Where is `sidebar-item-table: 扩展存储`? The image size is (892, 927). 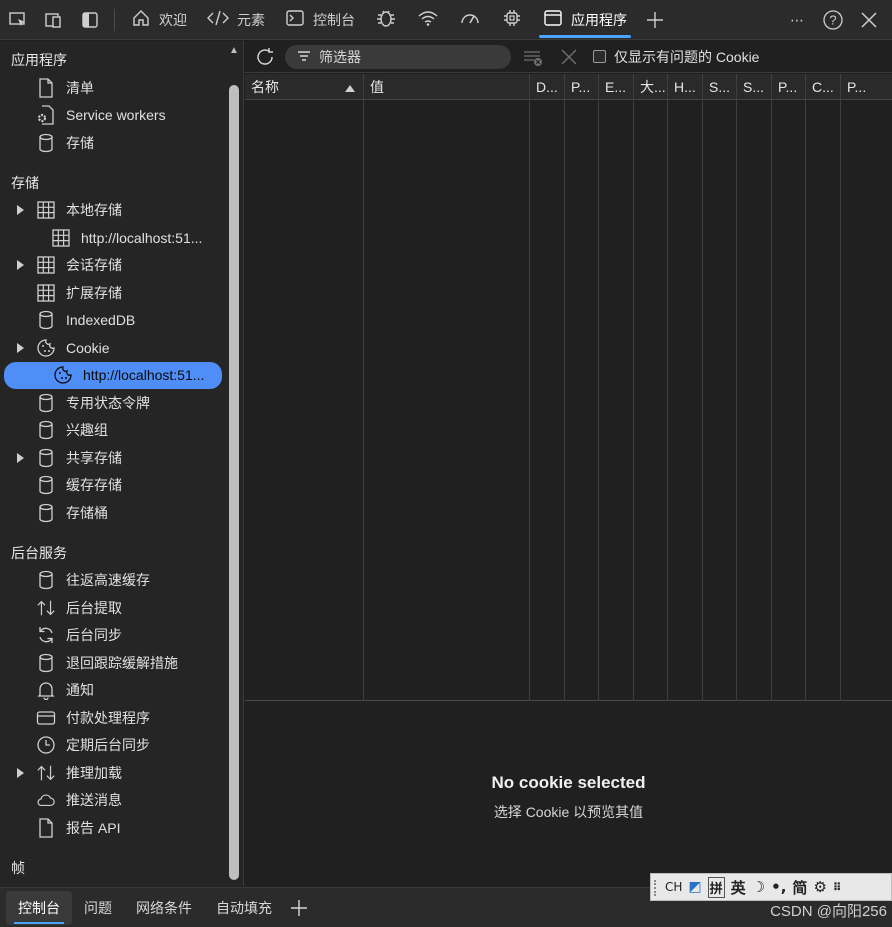 sidebar-item-table: 扩展存储 is located at coordinates (114, 293).